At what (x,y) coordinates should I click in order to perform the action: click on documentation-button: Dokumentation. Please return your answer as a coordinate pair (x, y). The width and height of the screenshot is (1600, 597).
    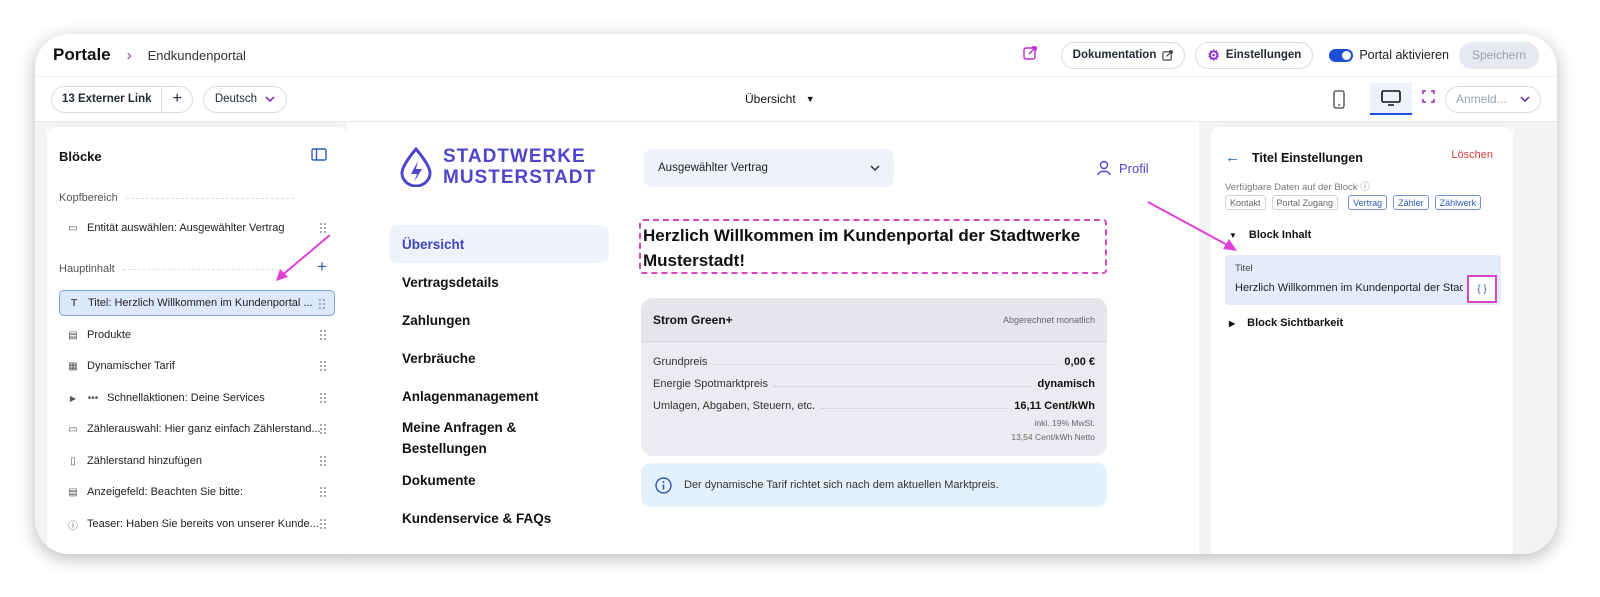
    Looking at the image, I should click on (1123, 55).